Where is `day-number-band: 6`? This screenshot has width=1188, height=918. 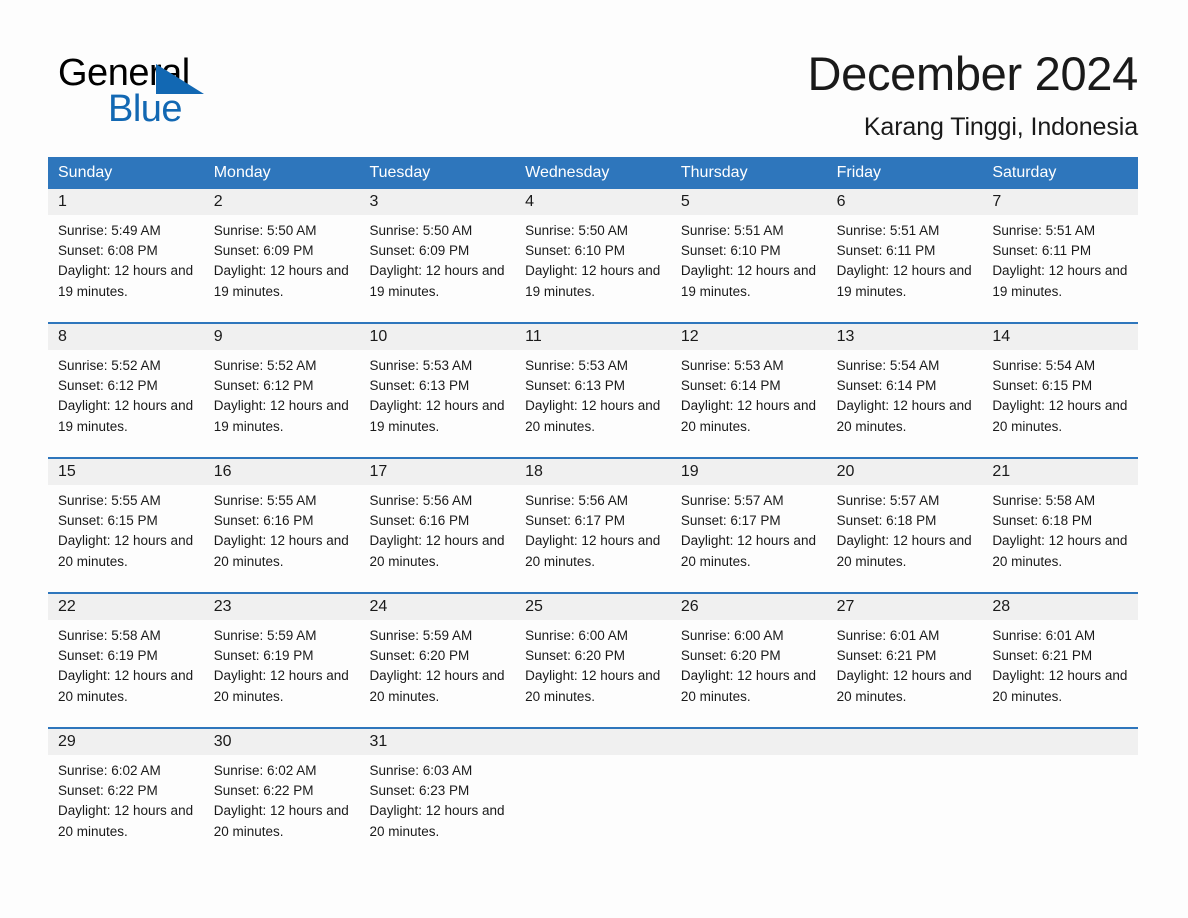
day-number-band: 6 is located at coordinates (904, 202).